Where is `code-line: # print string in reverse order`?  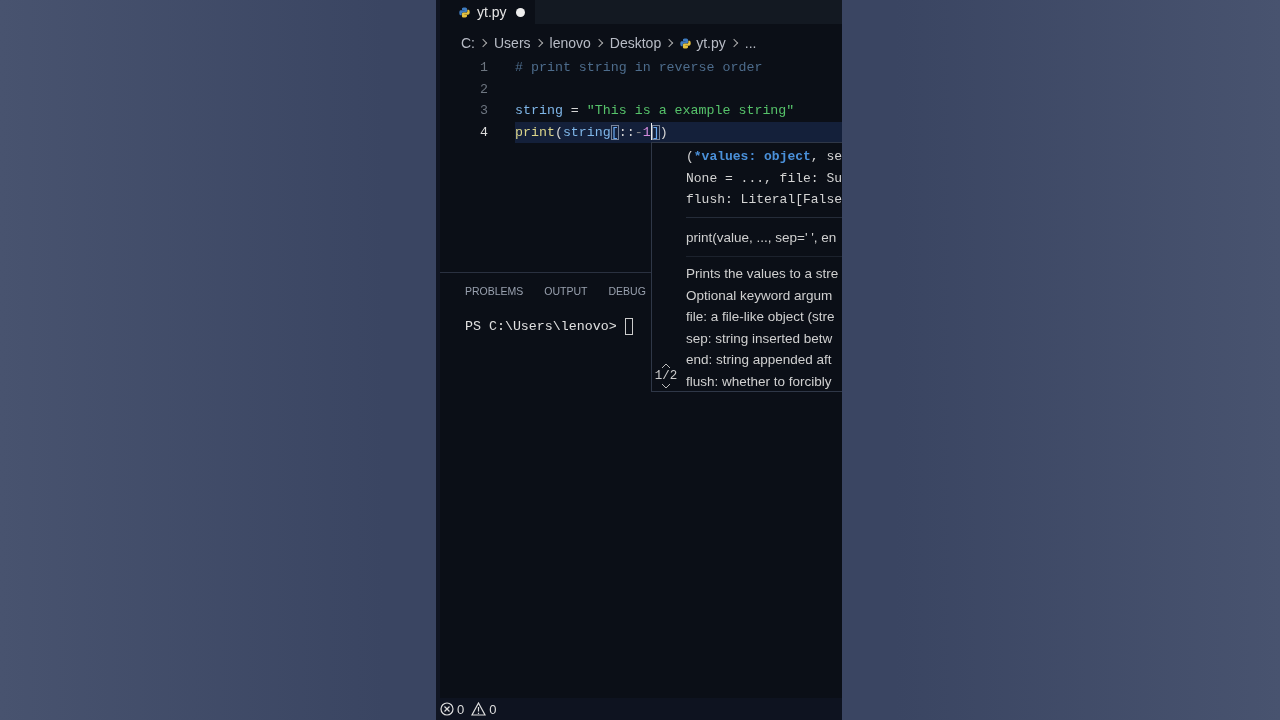
code-line: # print string in reverse order is located at coordinates (639, 68).